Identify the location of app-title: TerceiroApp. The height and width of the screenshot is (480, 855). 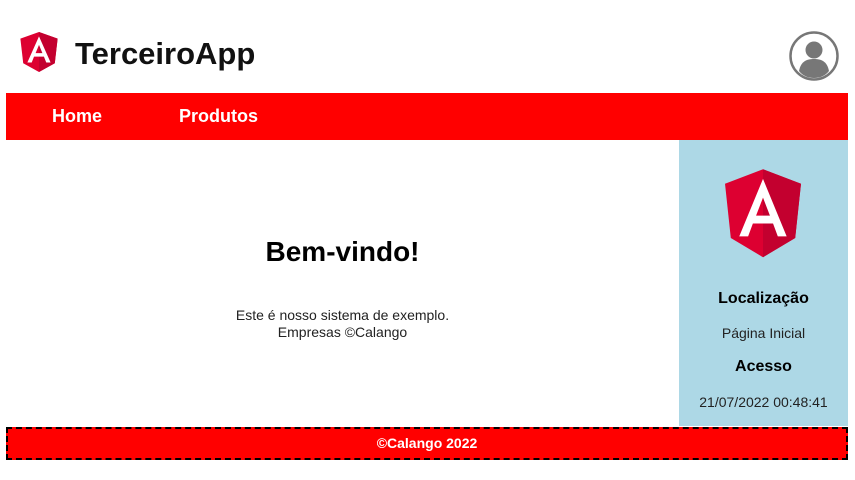
(165, 53).